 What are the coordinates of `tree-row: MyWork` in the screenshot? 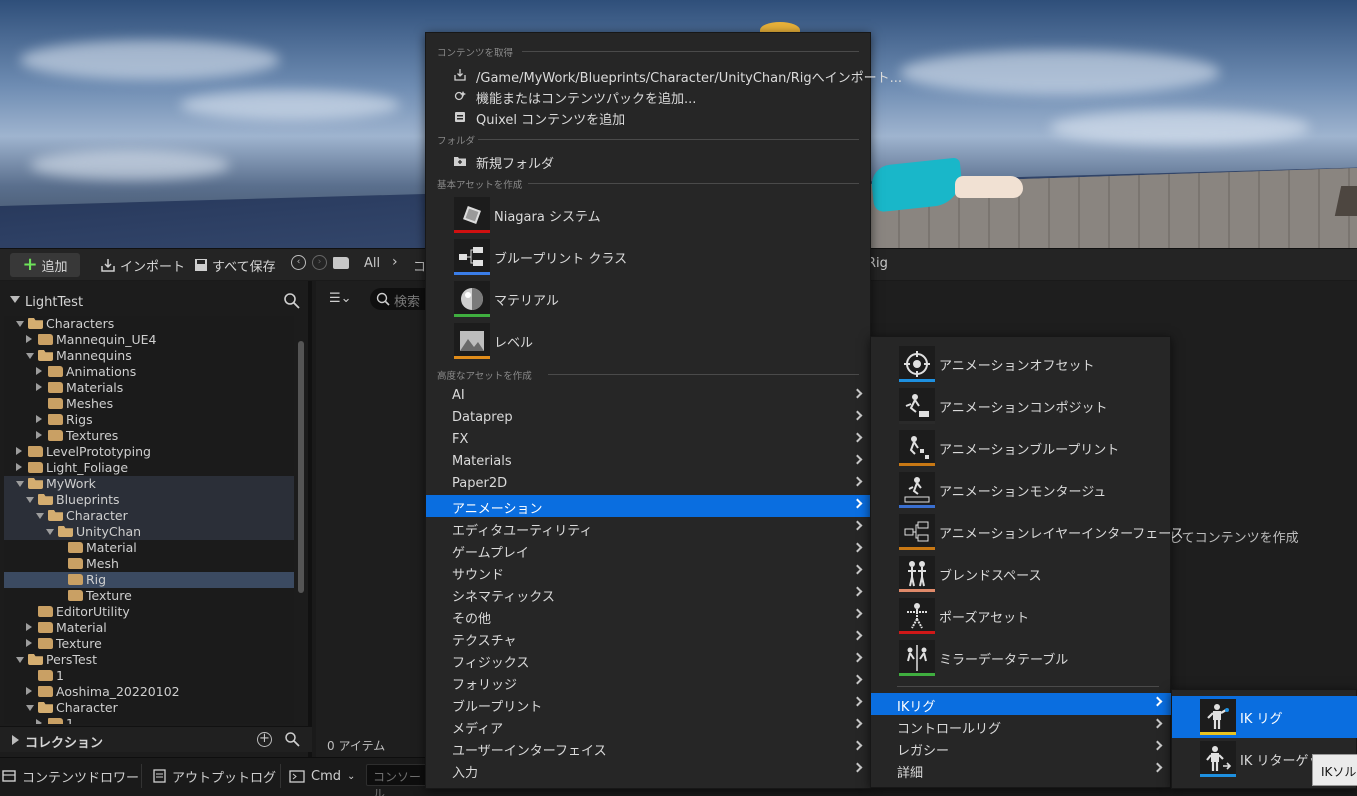 It's located at (149, 484).